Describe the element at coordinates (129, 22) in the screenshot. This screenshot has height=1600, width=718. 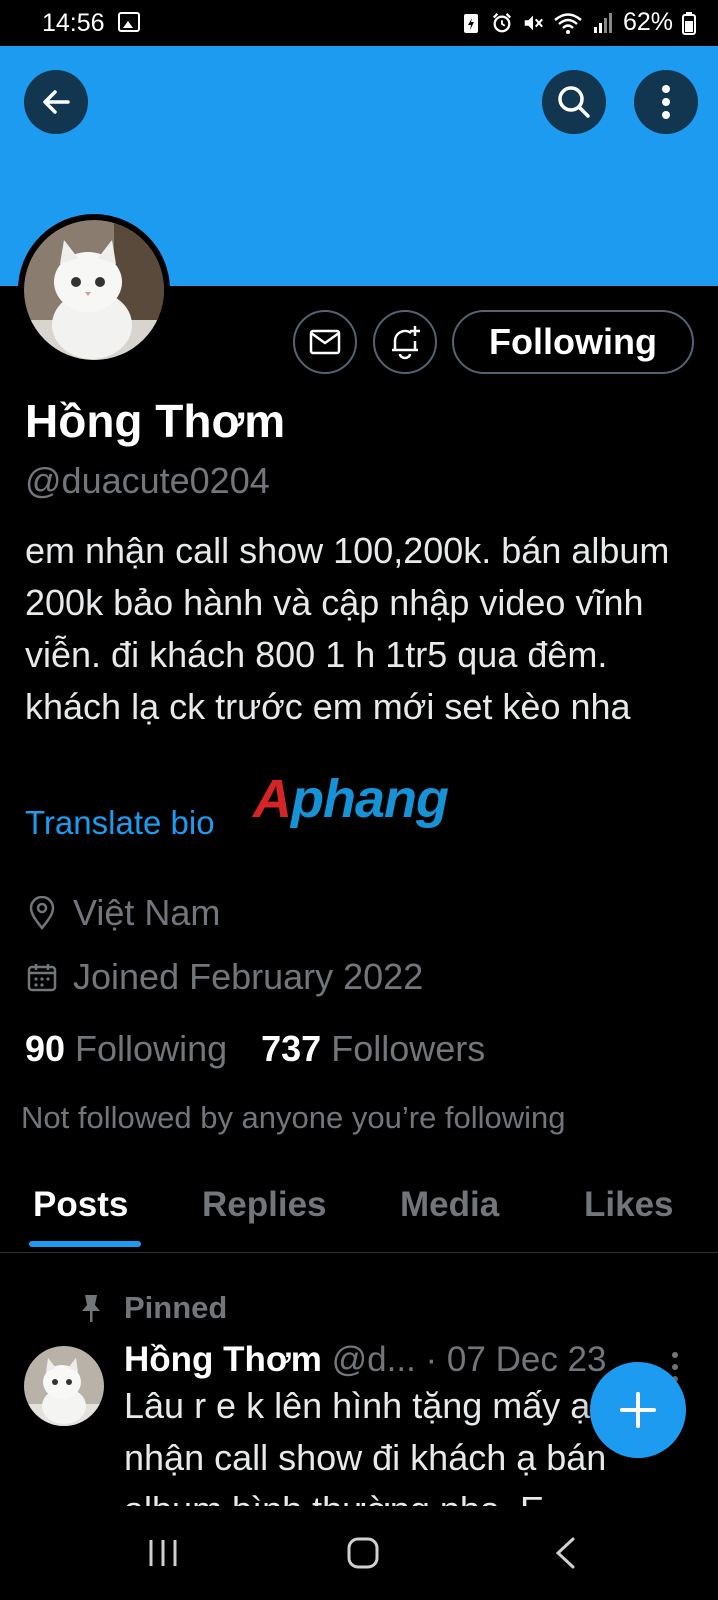
I see `image-icon` at that location.